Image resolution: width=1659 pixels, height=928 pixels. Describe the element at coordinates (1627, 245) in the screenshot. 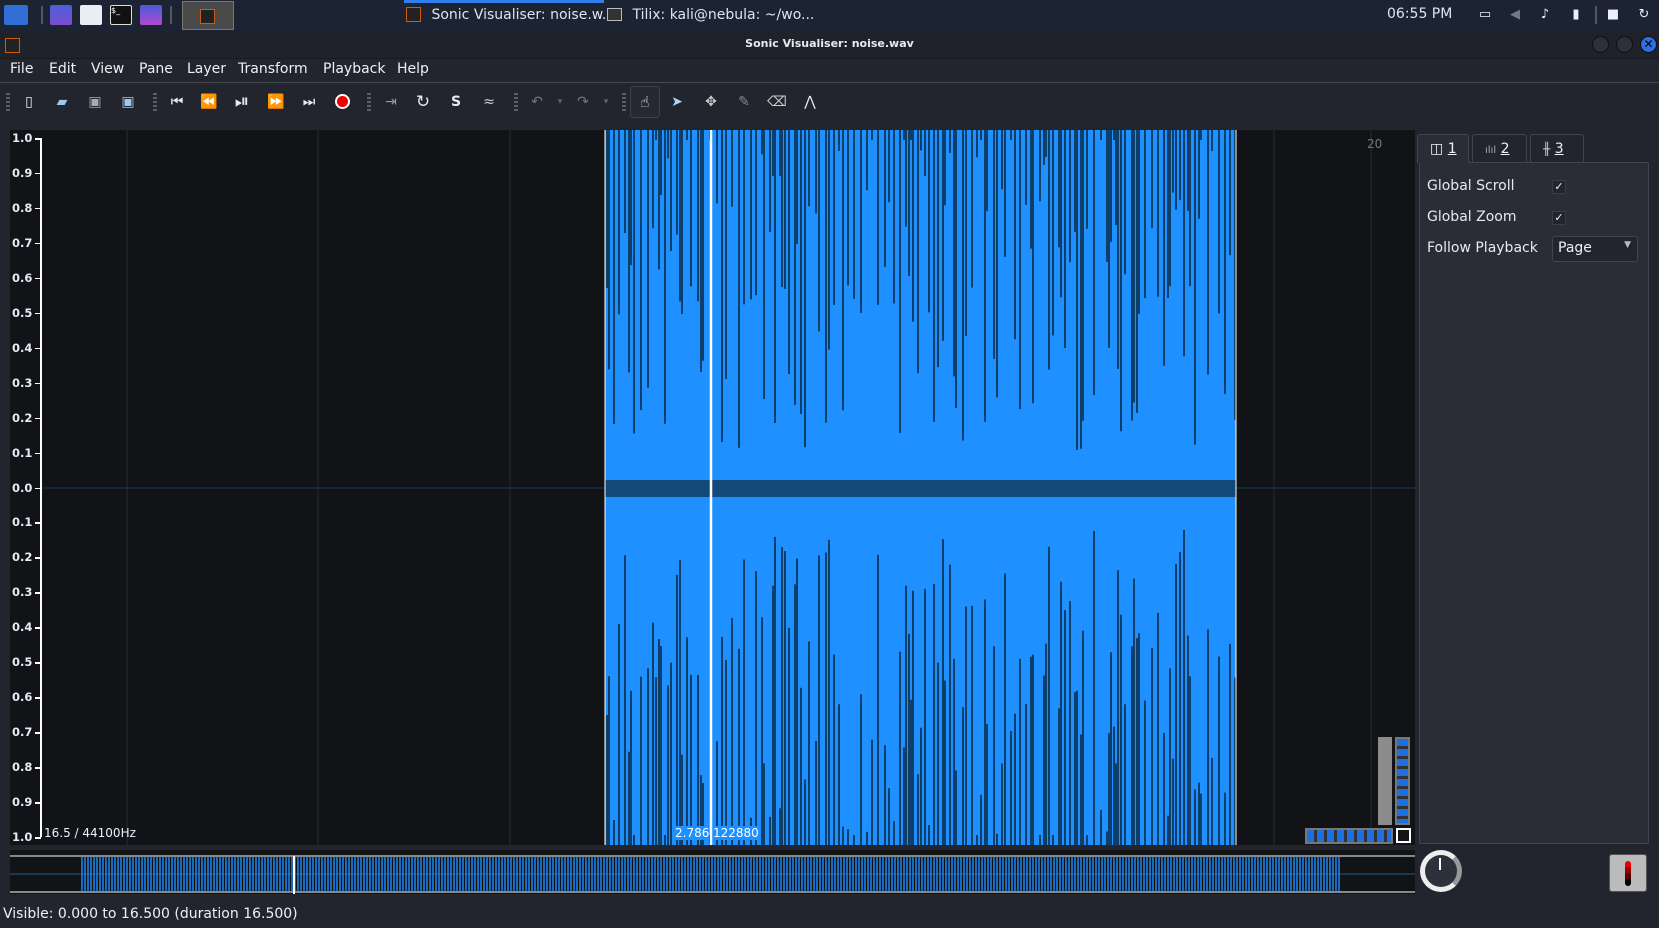

I see `chevron-down-icon: ▼` at that location.